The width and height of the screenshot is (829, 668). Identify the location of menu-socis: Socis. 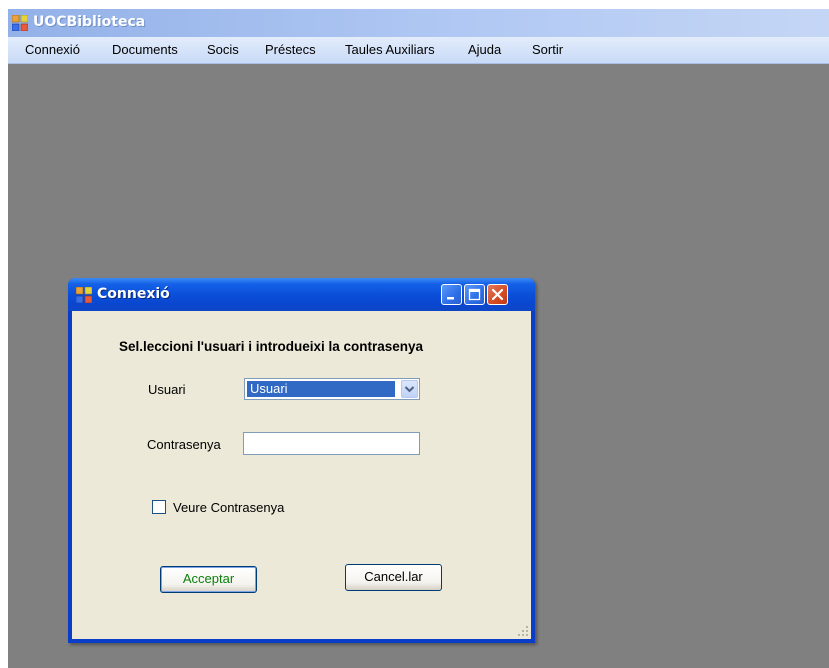
(223, 49).